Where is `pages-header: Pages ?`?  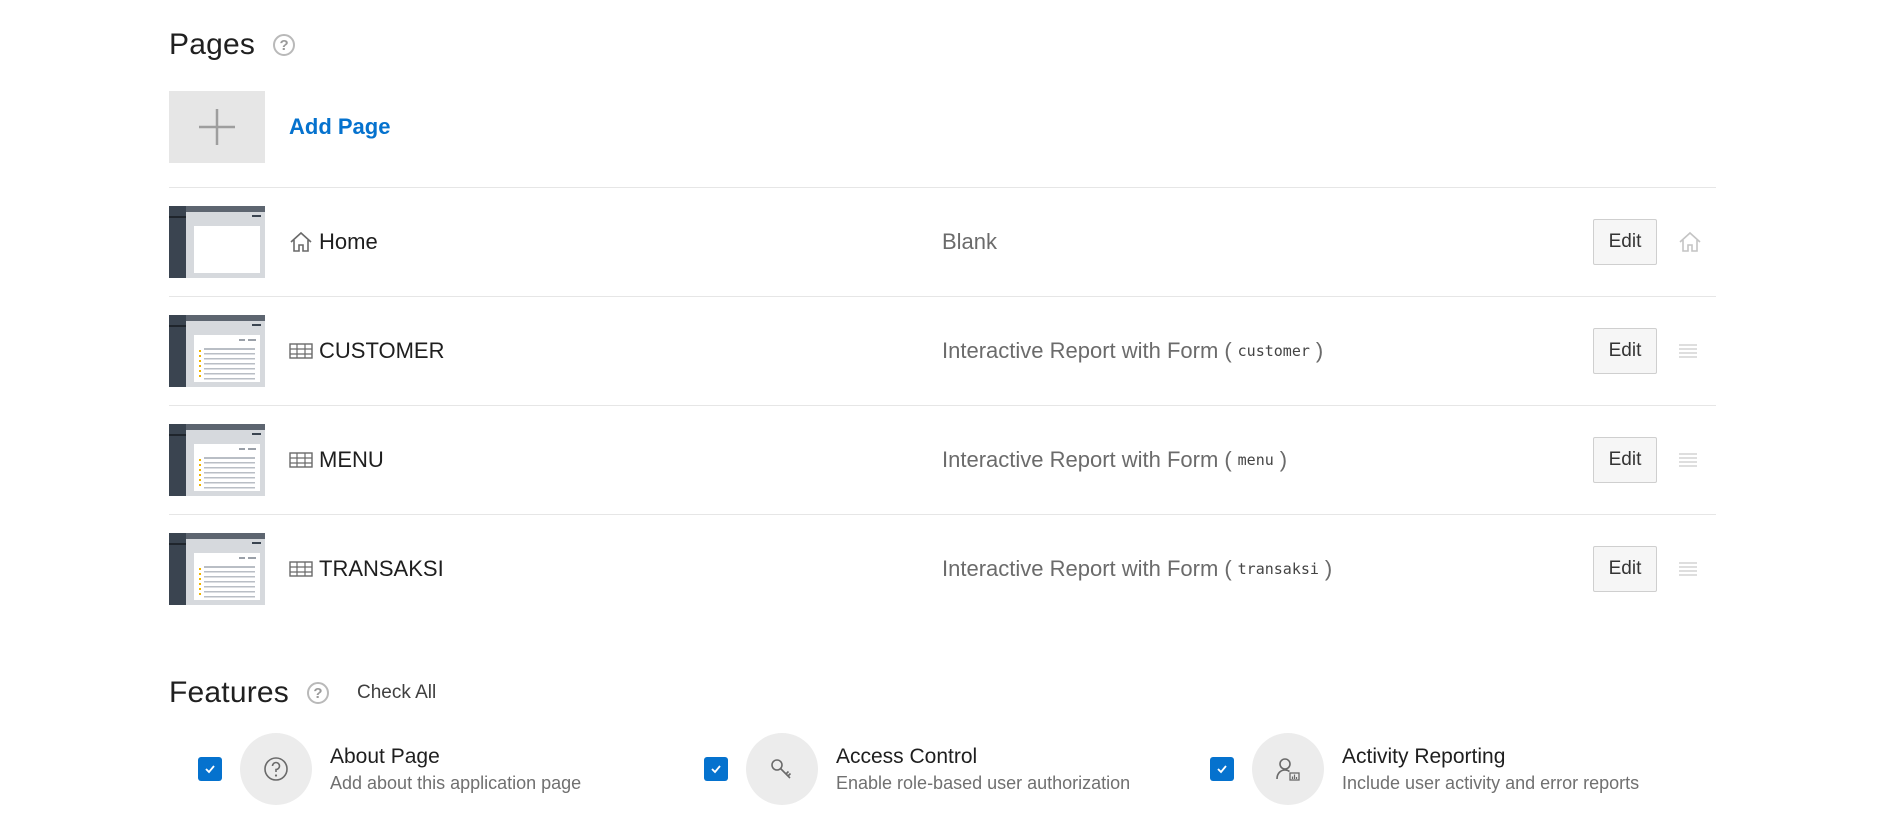
pages-header: Pages ? is located at coordinates (942, 45).